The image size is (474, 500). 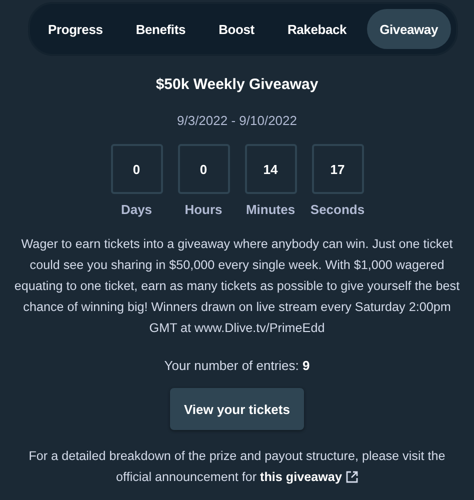 I want to click on tab: Boost, so click(x=237, y=29).